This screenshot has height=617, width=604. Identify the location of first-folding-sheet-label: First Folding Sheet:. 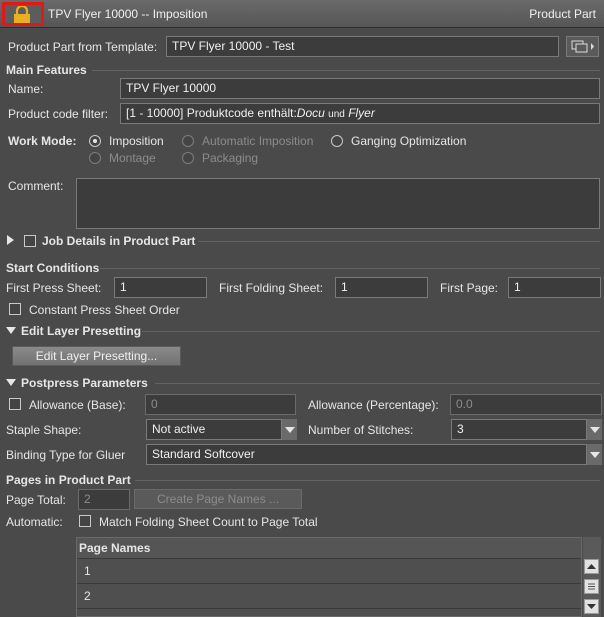
(271, 288).